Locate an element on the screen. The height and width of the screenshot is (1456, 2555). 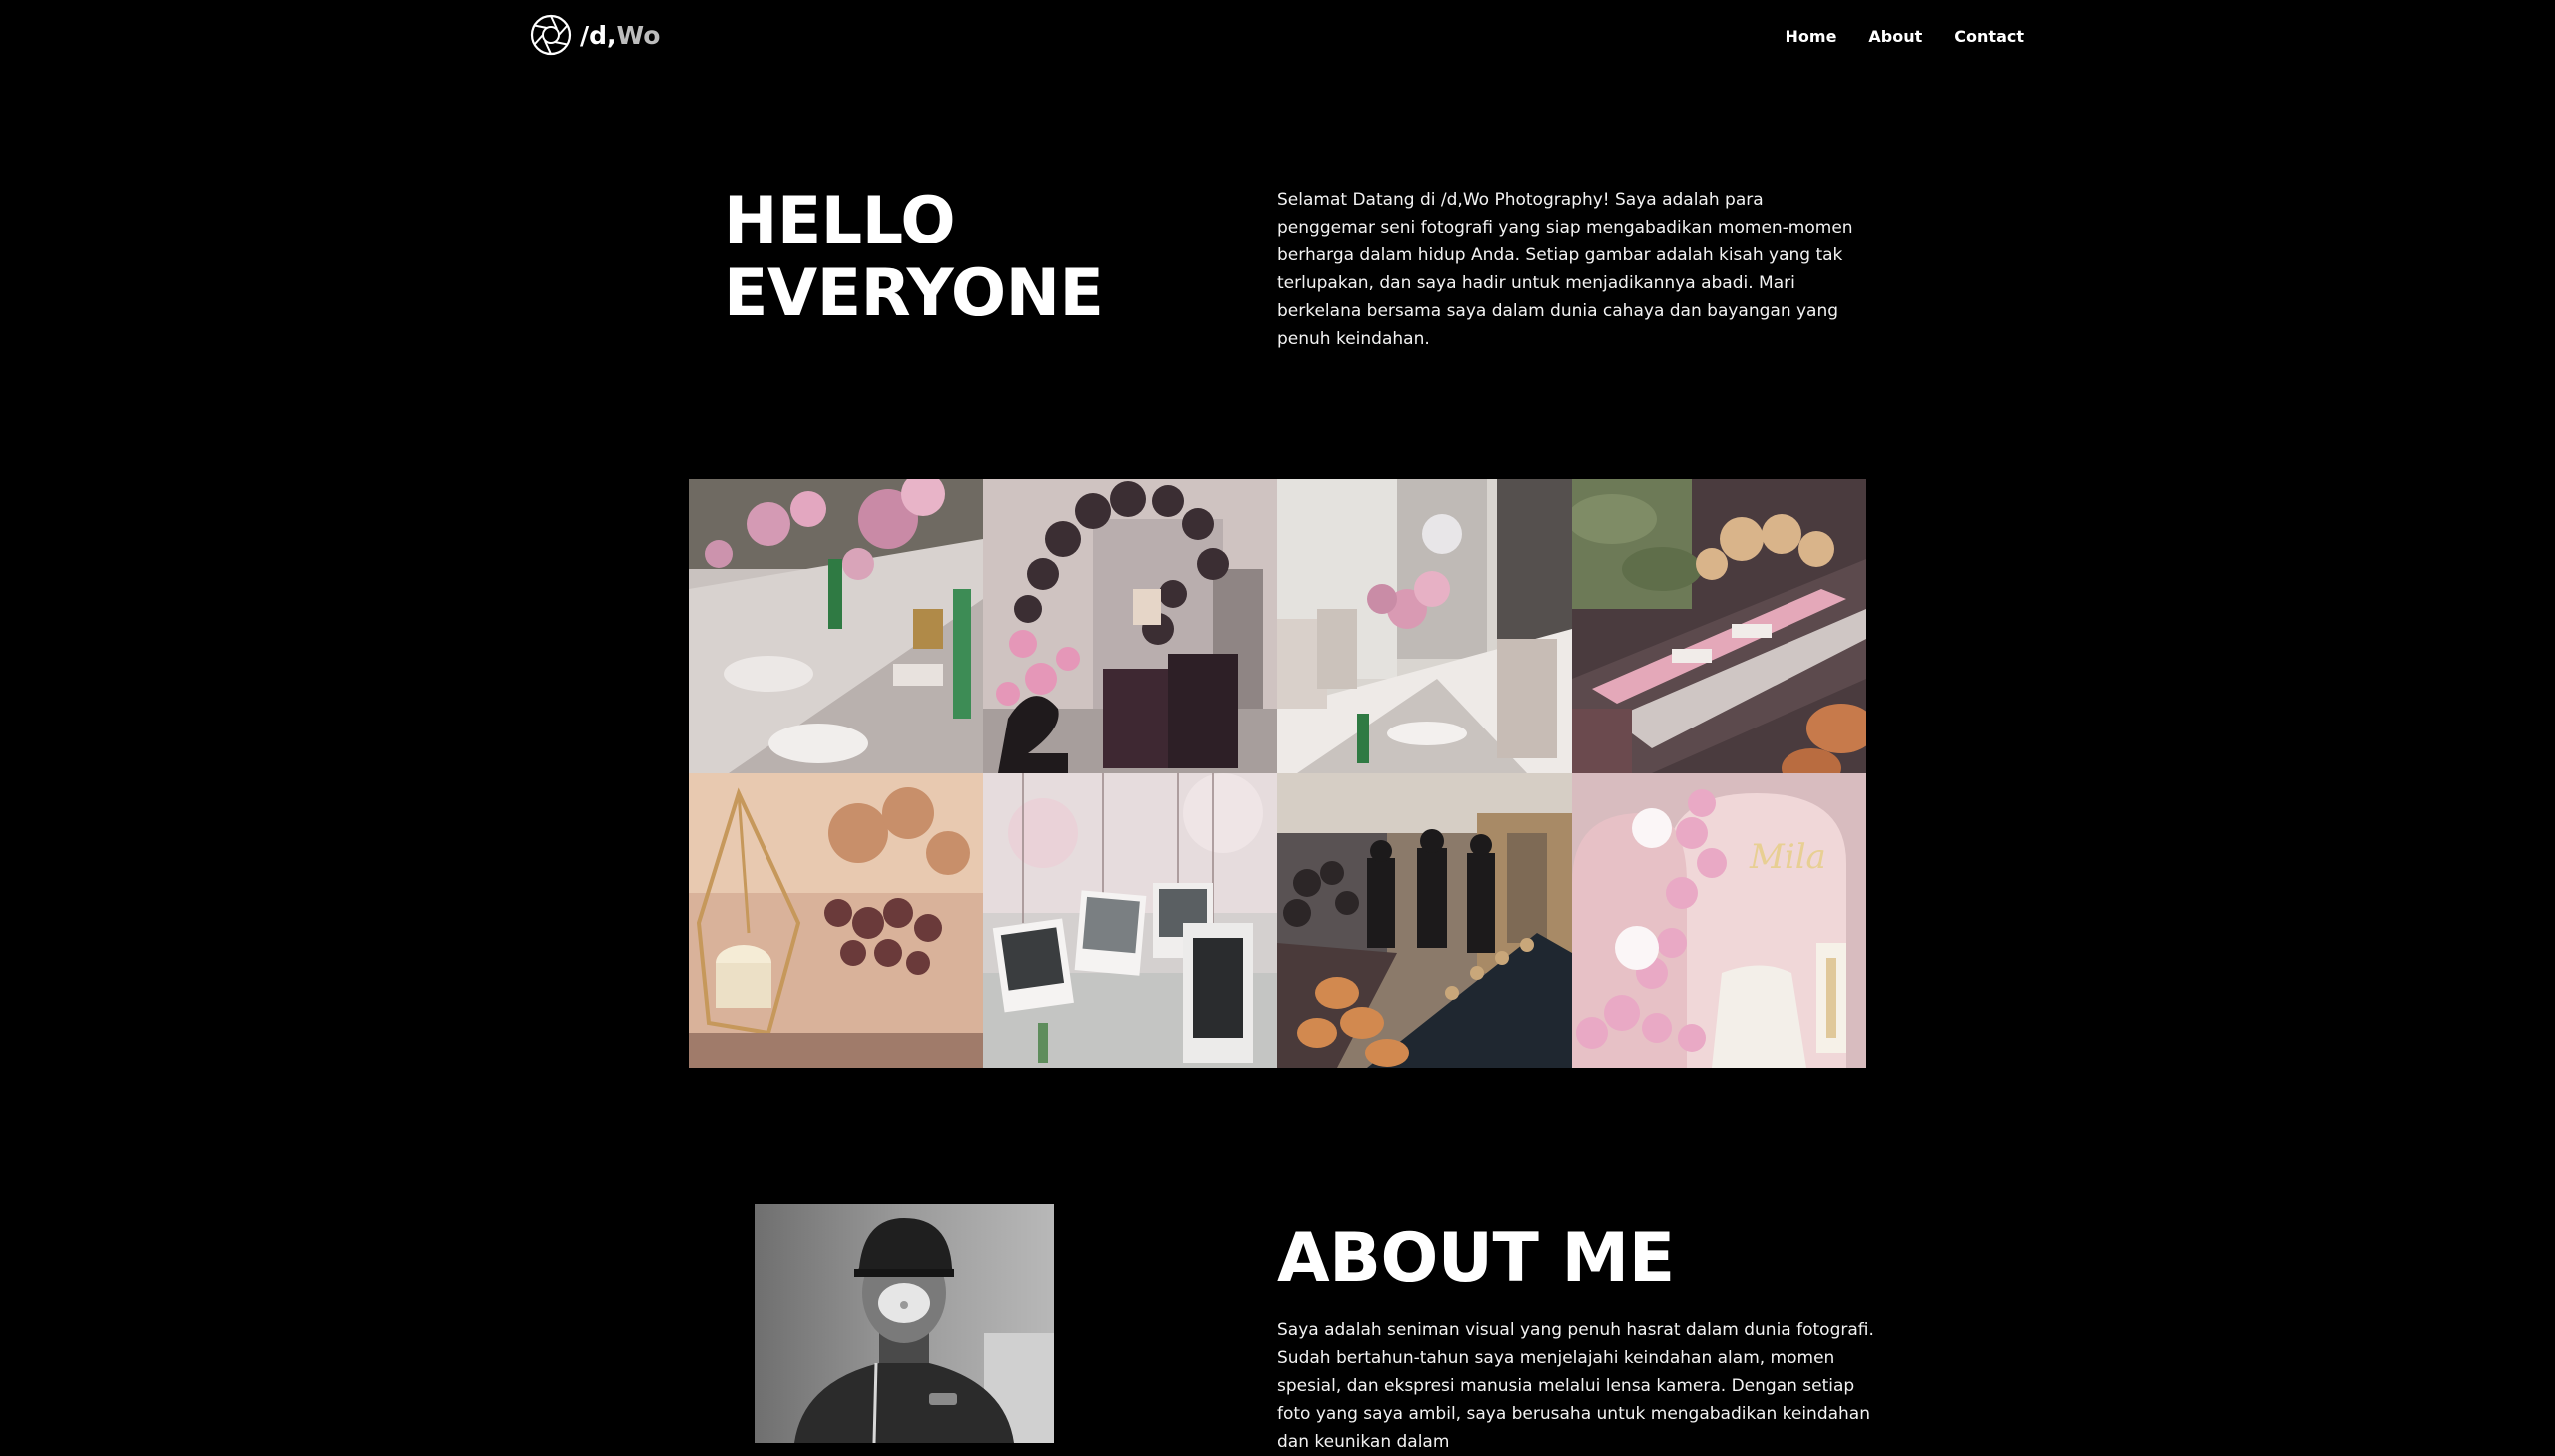
aperture-icon is located at coordinates (551, 35).